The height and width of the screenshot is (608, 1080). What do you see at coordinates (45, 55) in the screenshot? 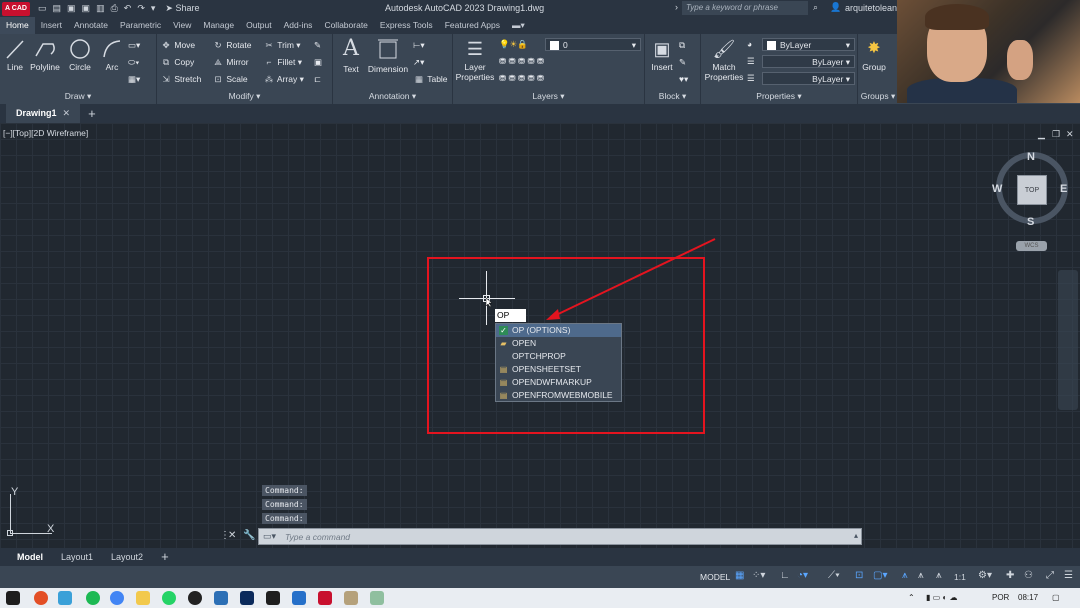
I see `polyline-button: Polyline` at bounding box center [45, 55].